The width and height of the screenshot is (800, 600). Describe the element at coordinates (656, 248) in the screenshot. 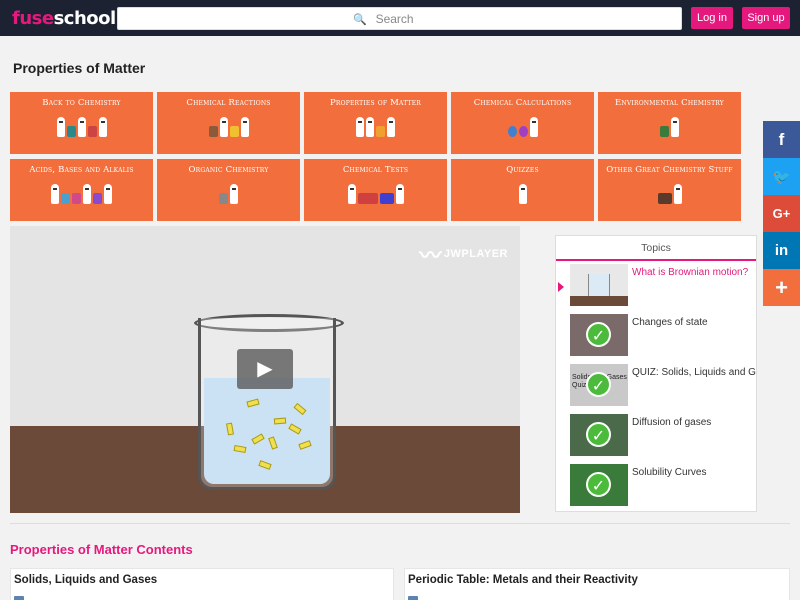

I see `topics-header: Topics` at that location.